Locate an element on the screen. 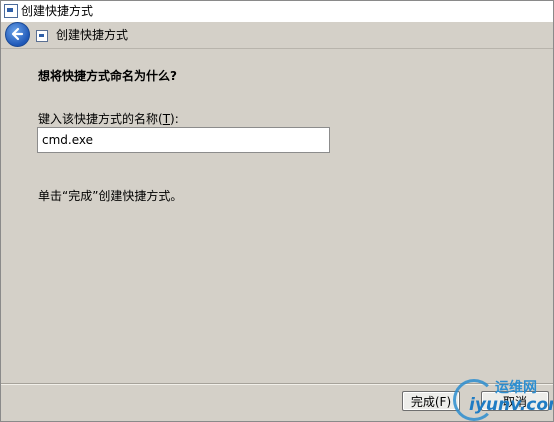 This screenshot has width=554, height=422. finish-button: 完成(F) is located at coordinates (431, 401).